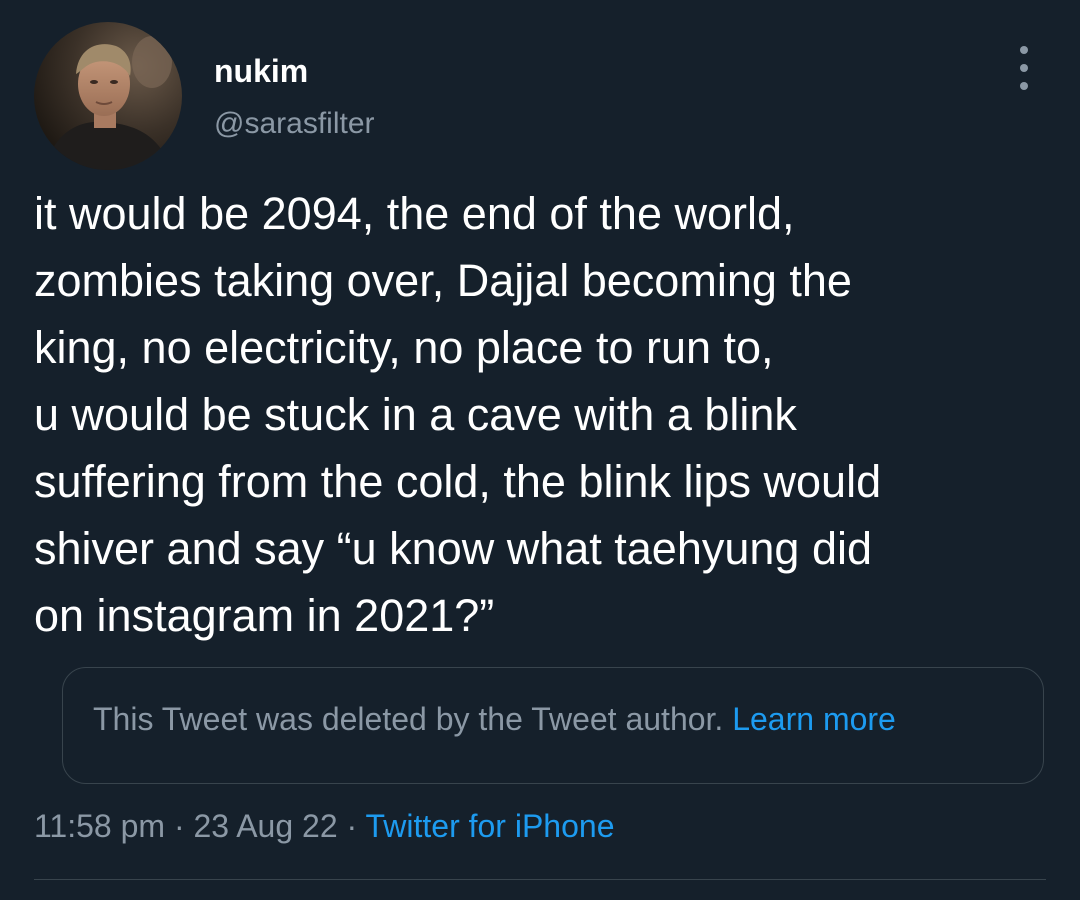  I want to click on user-handle: @sarasfilter, so click(294, 124).